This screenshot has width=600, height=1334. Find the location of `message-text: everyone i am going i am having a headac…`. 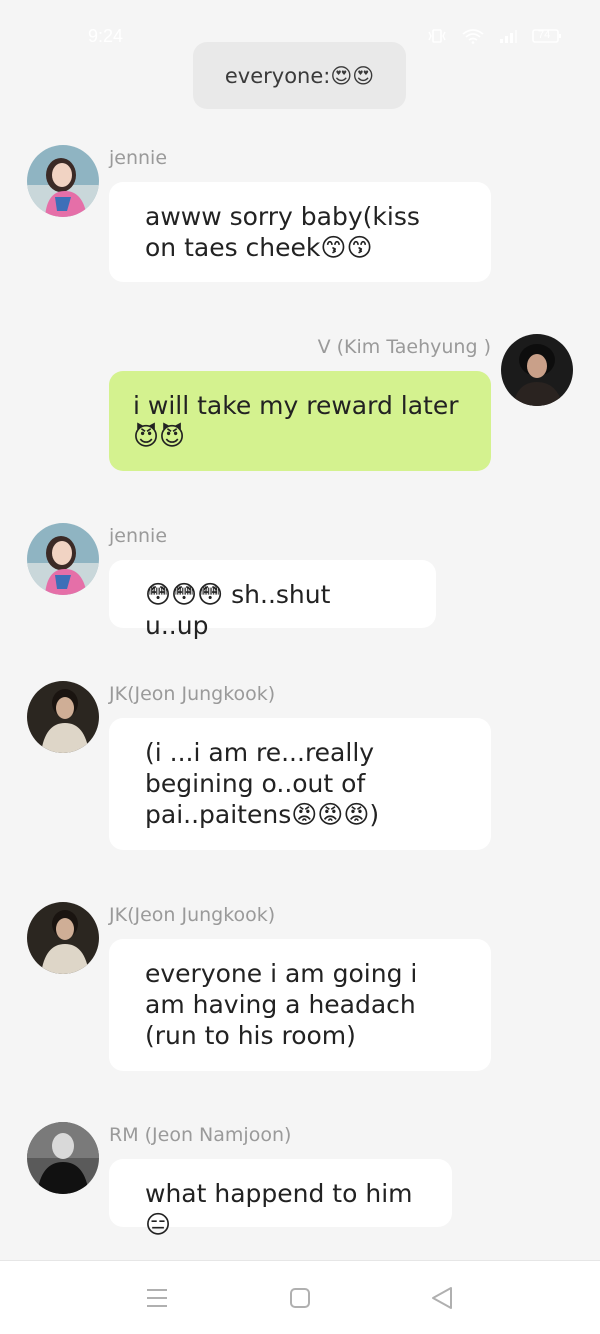

message-text: everyone i am going i am having a headac… is located at coordinates (281, 1004).